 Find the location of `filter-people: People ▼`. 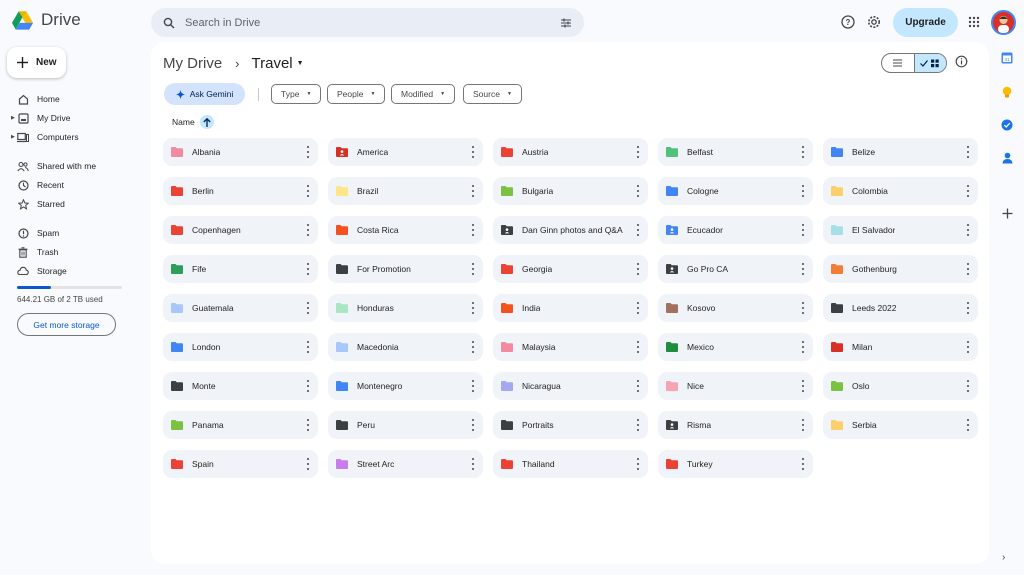

filter-people: People ▼ is located at coordinates (356, 94).